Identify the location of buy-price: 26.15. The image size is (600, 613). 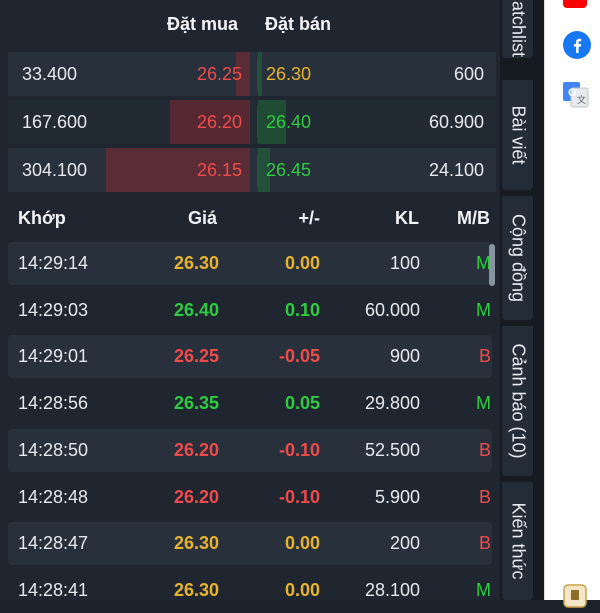
(219, 170).